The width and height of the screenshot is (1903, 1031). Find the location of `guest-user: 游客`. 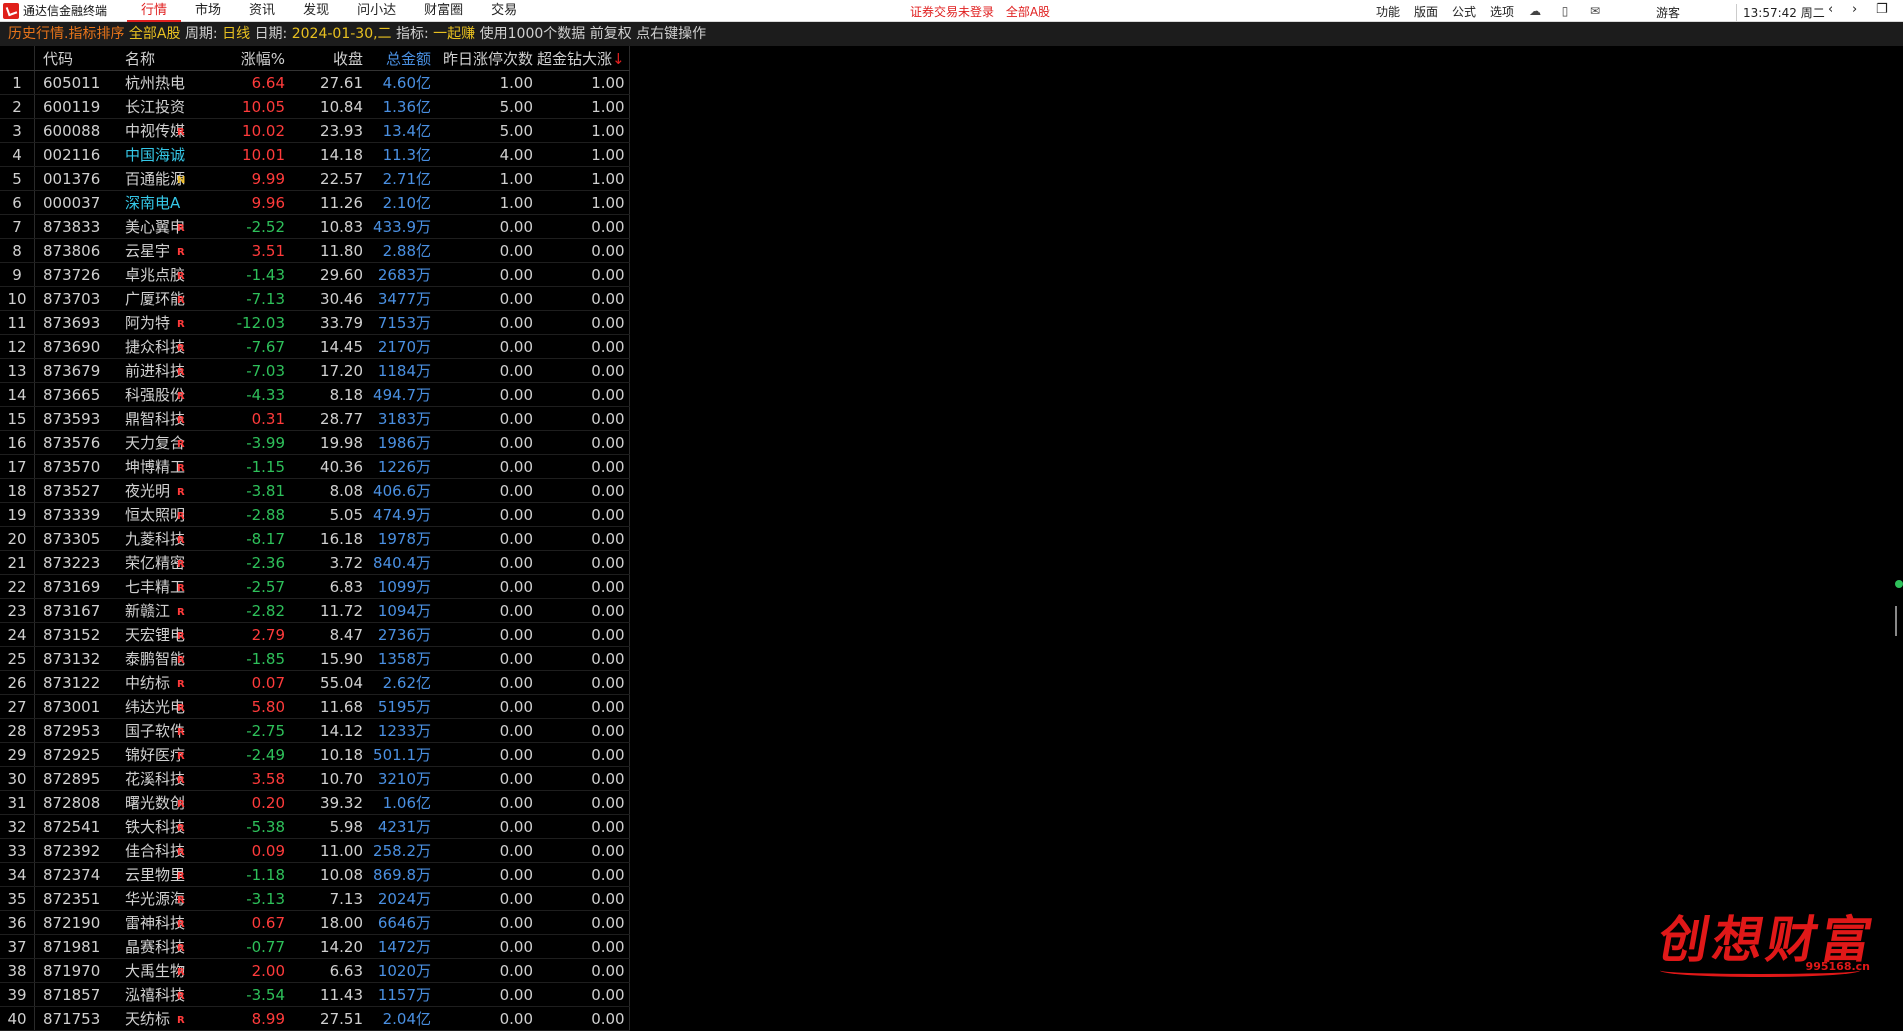

guest-user: 游客 is located at coordinates (1668, 12).